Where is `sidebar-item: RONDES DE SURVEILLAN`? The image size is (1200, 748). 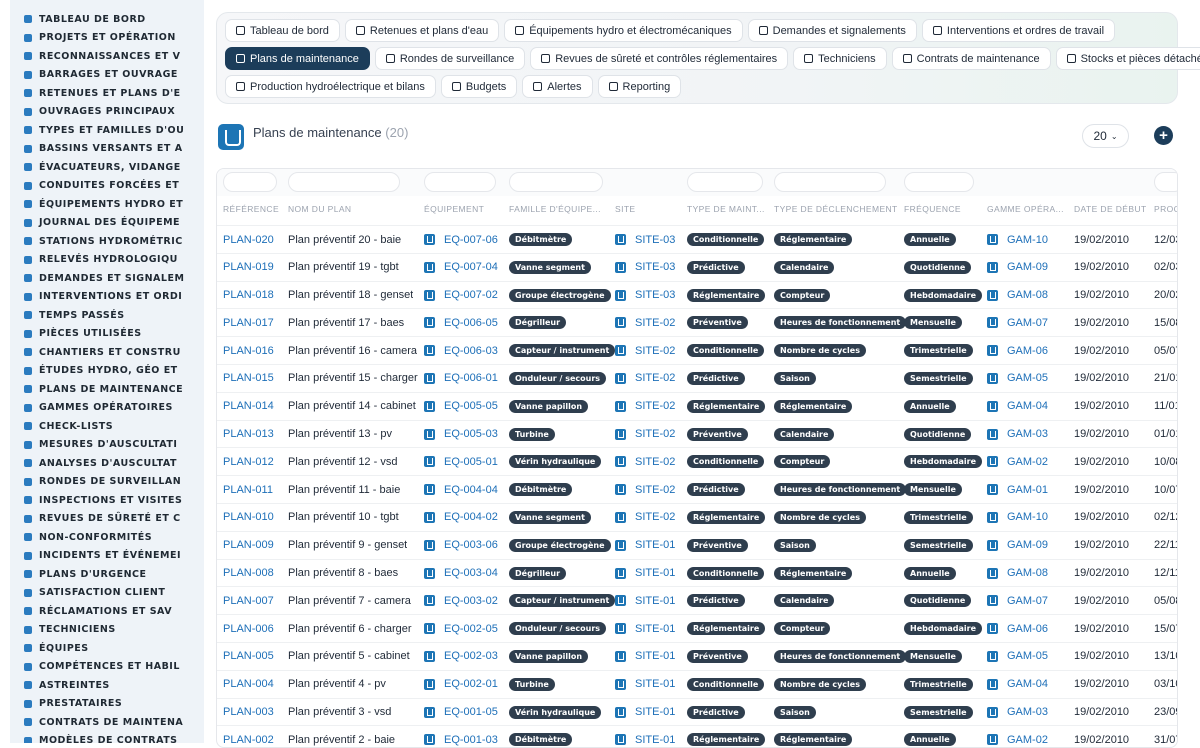 sidebar-item: RONDES DE SURVEILLAN is located at coordinates (107, 482).